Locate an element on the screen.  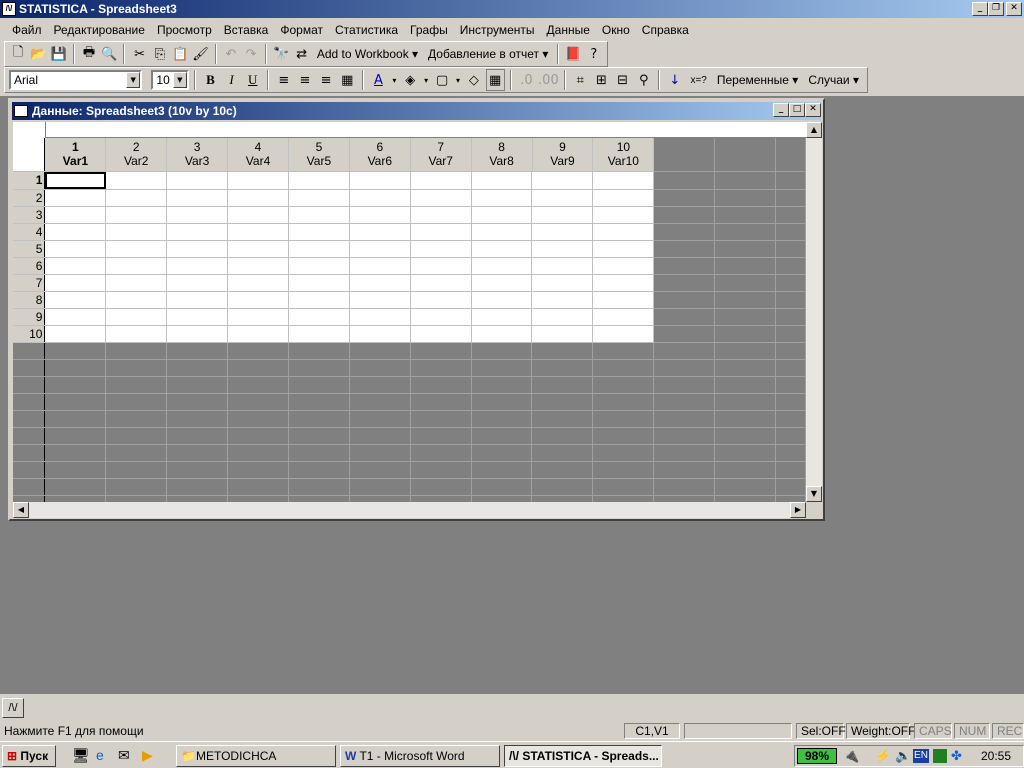
vertical-scrollbar: ▲ ▼ is located at coordinates (814, 312).